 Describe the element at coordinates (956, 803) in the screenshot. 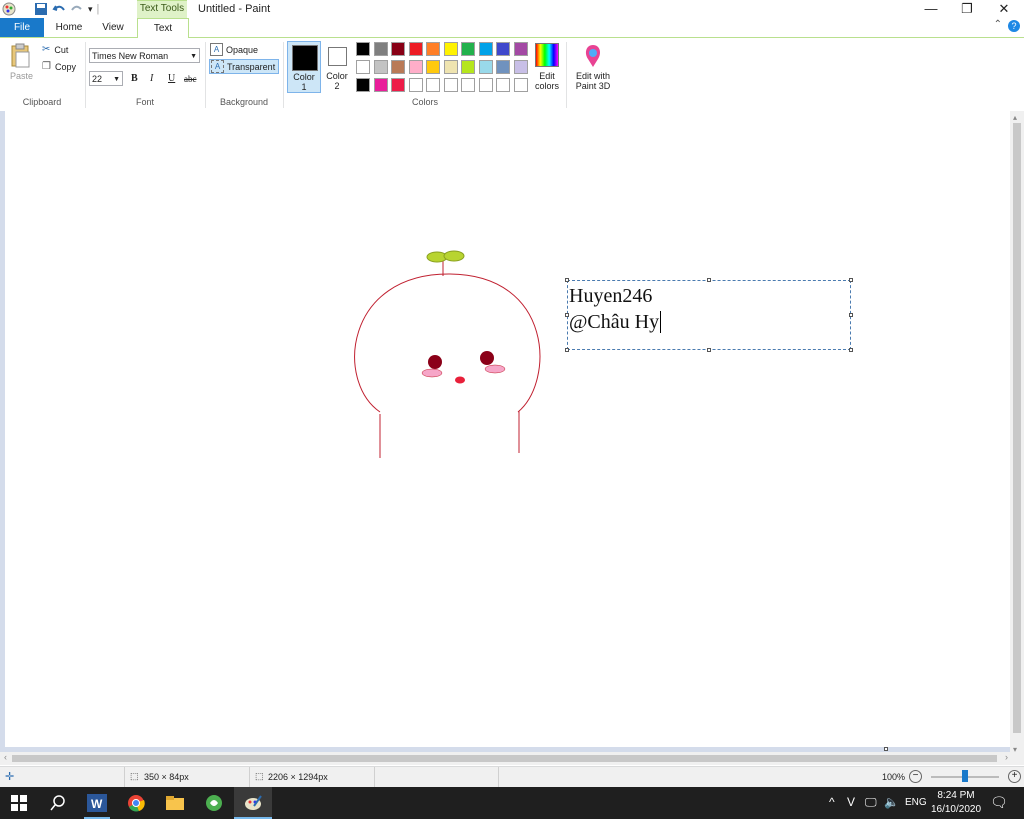

I see `clock: 8:24 PM 16/10/2020` at that location.